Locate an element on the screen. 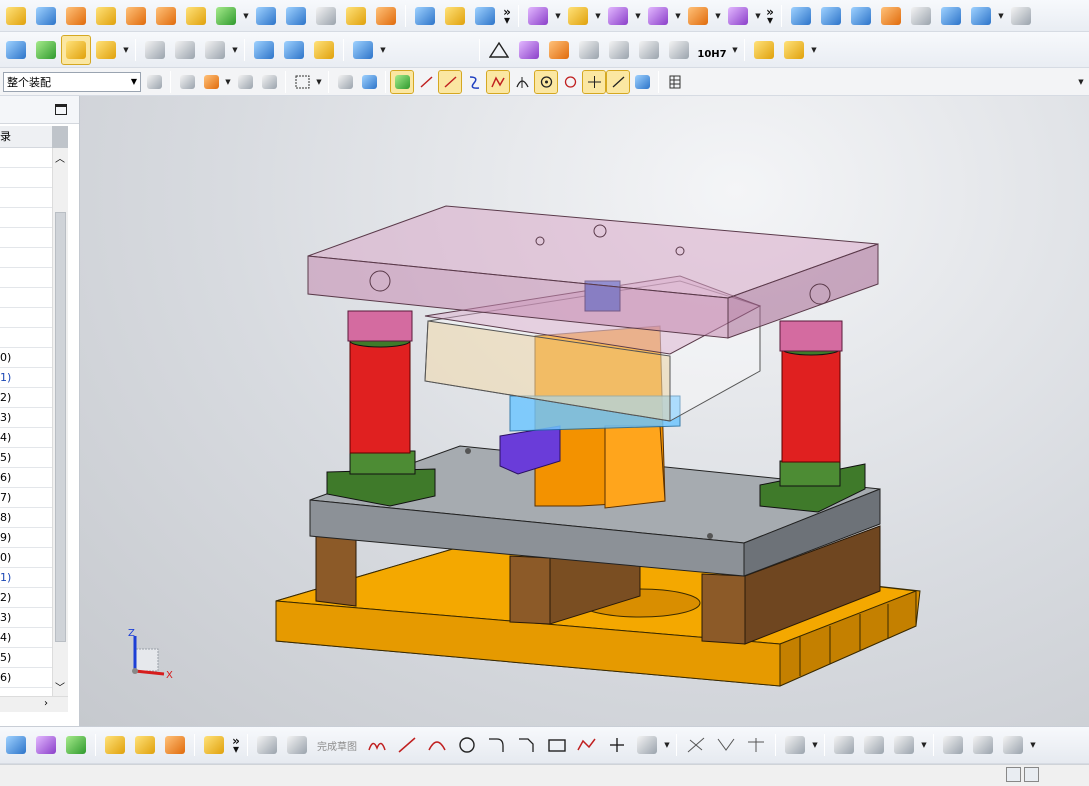  curve-snap-icon is located at coordinates (474, 82).